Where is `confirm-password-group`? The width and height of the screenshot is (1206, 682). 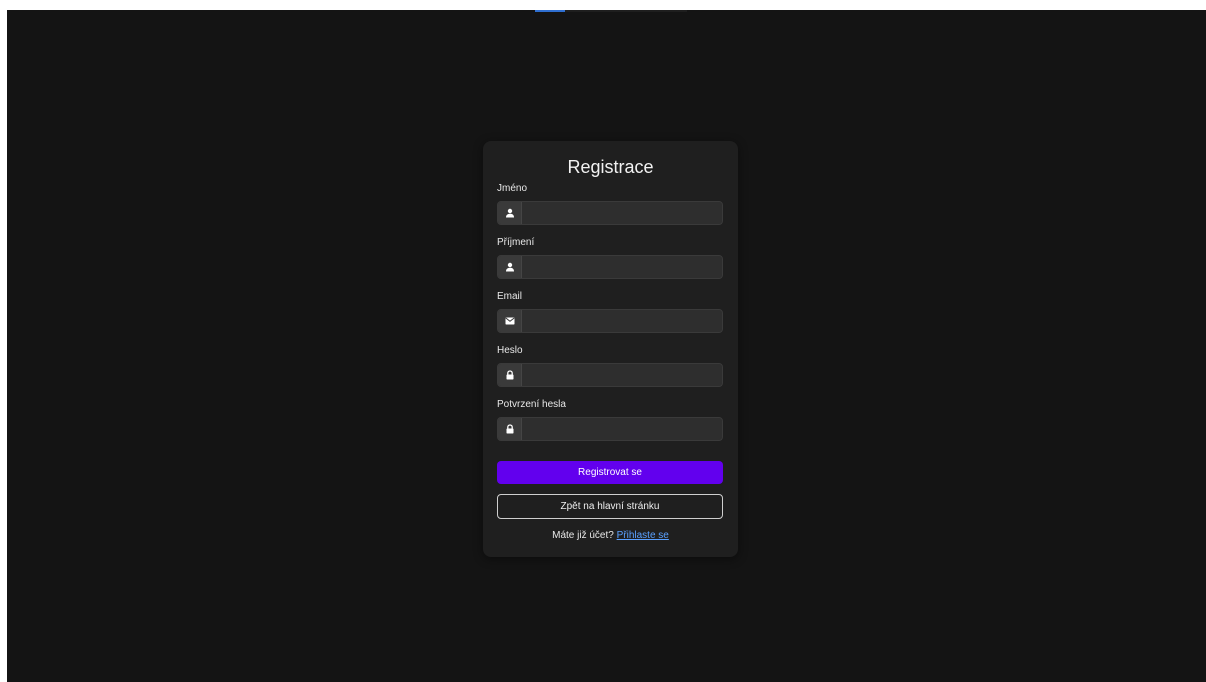
confirm-password-group is located at coordinates (610, 429).